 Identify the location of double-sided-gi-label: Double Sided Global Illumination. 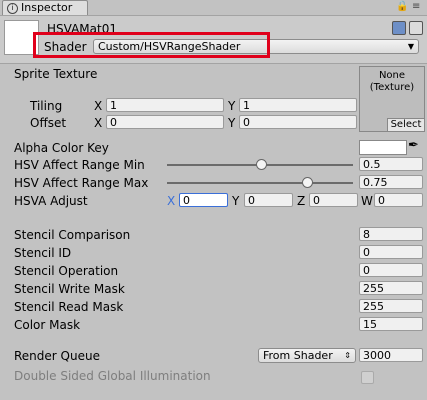
(112, 376).